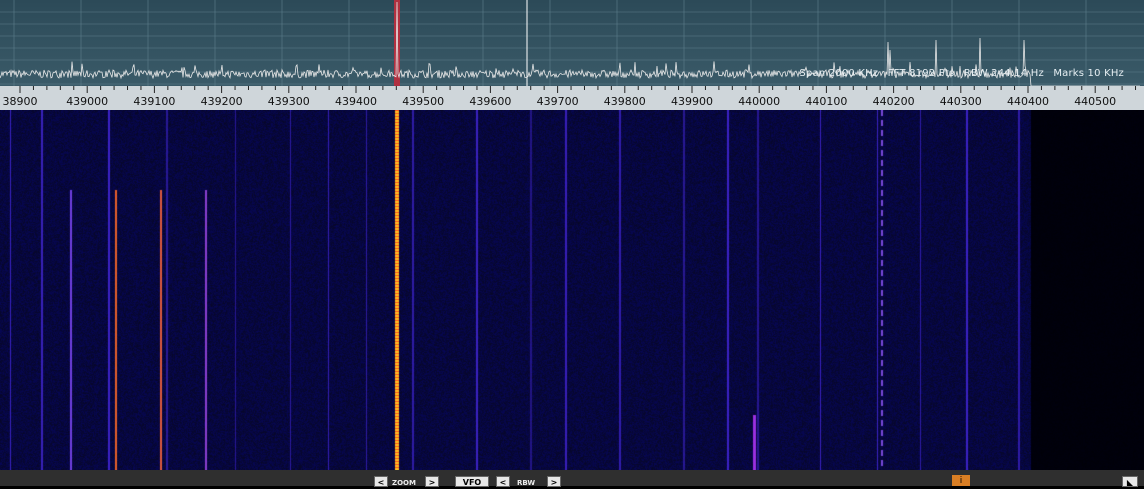 This screenshot has height=489, width=1144. Describe the element at coordinates (624, 101) in the screenshot. I see `frequency-label: 439800` at that location.